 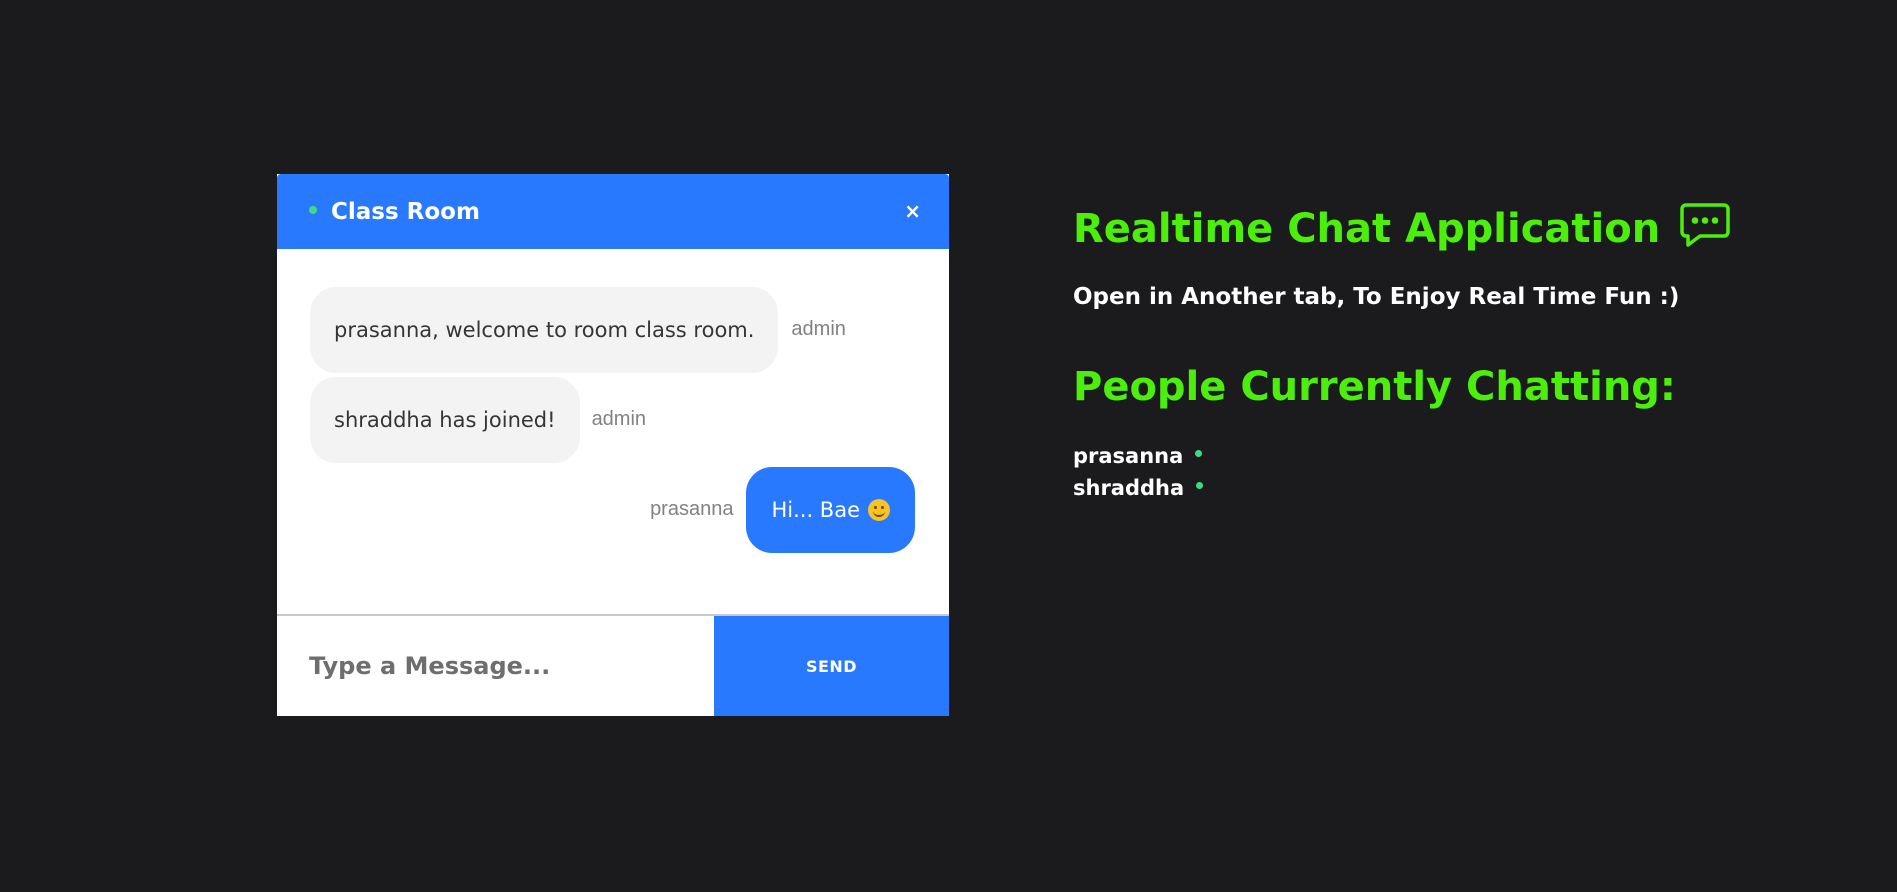 I want to click on slightly-smiling-face-icon, so click(x=879, y=510).